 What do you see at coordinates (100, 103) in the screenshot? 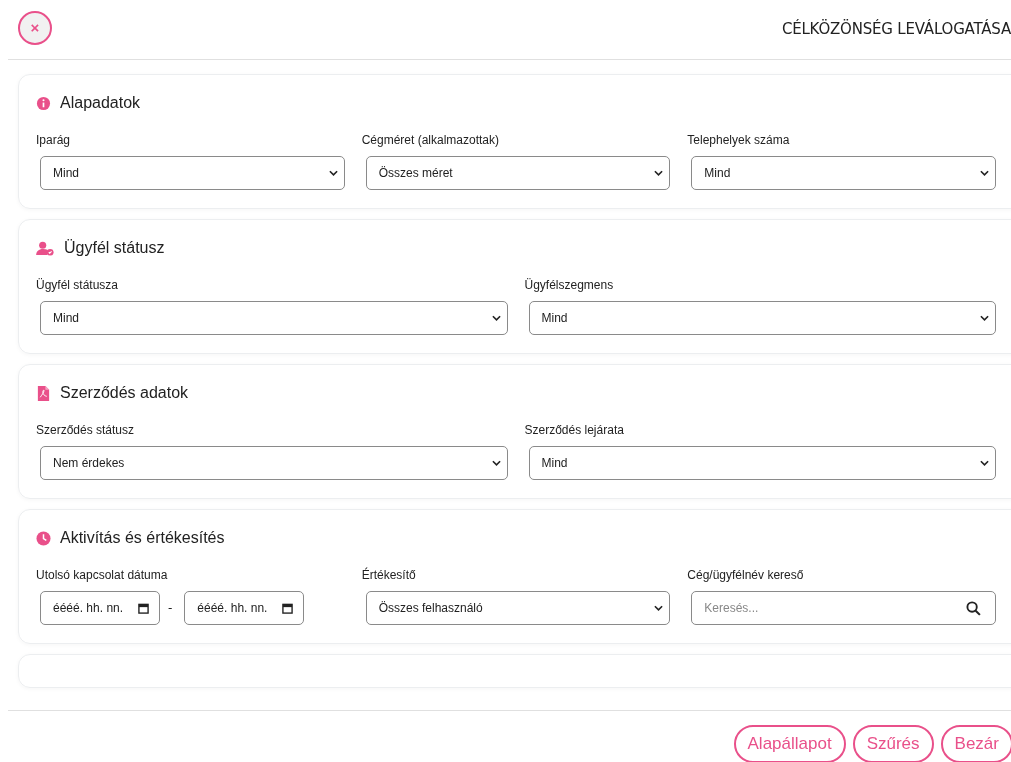
I see `section-title: Alapadatok` at bounding box center [100, 103].